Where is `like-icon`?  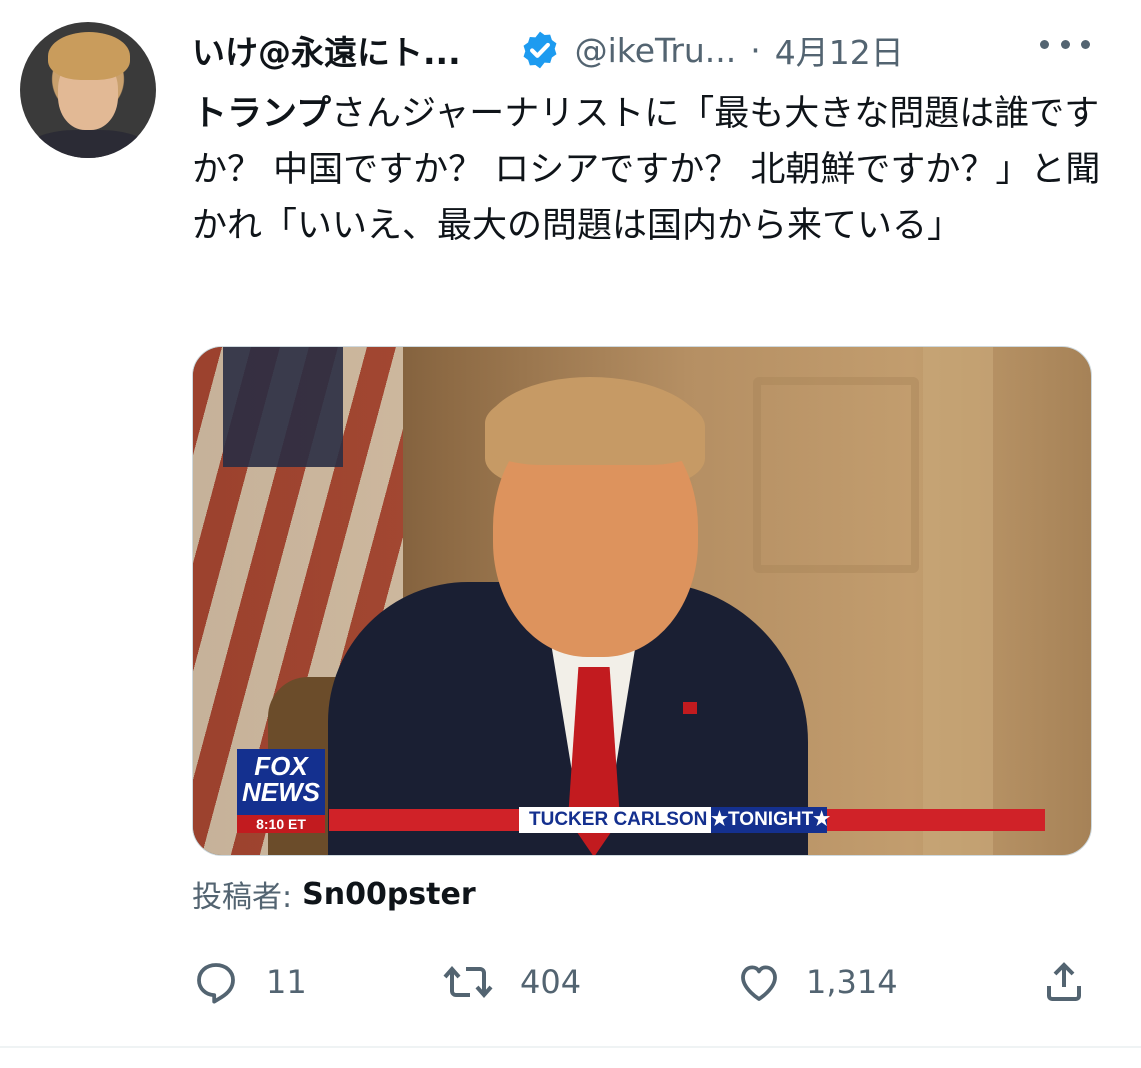
like-icon is located at coordinates (759, 983).